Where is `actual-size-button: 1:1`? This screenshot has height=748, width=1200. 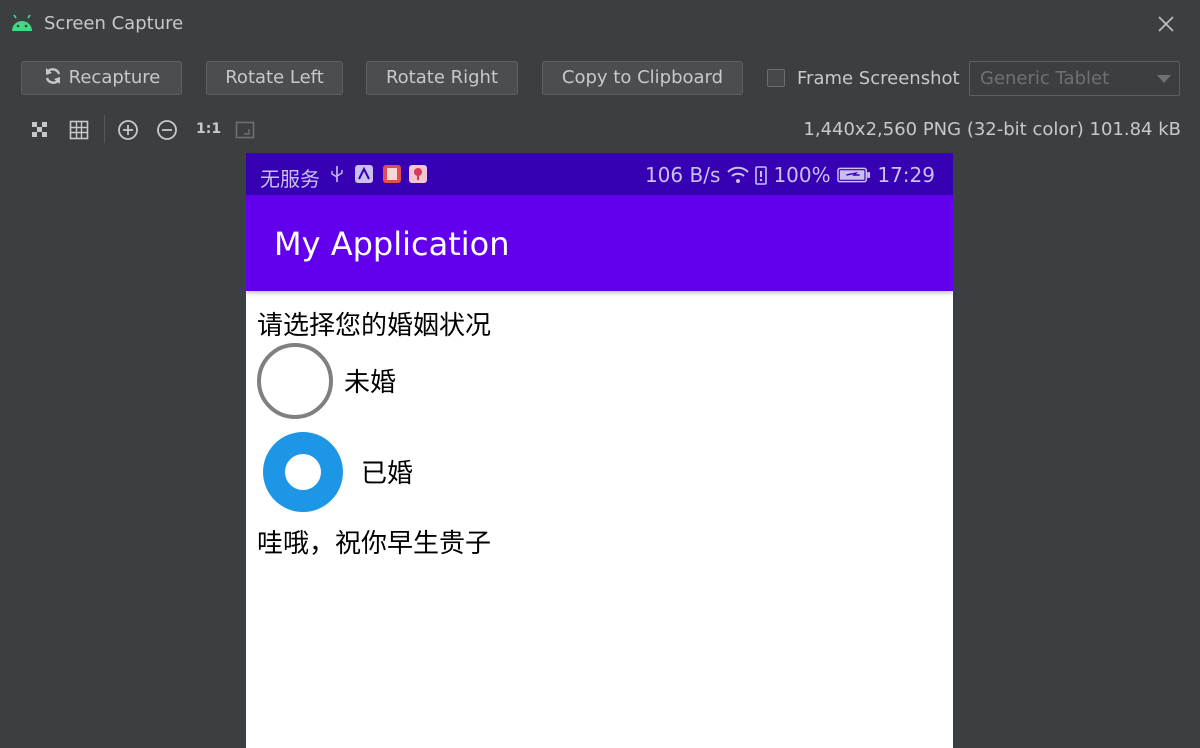 actual-size-button: 1:1 is located at coordinates (208, 129).